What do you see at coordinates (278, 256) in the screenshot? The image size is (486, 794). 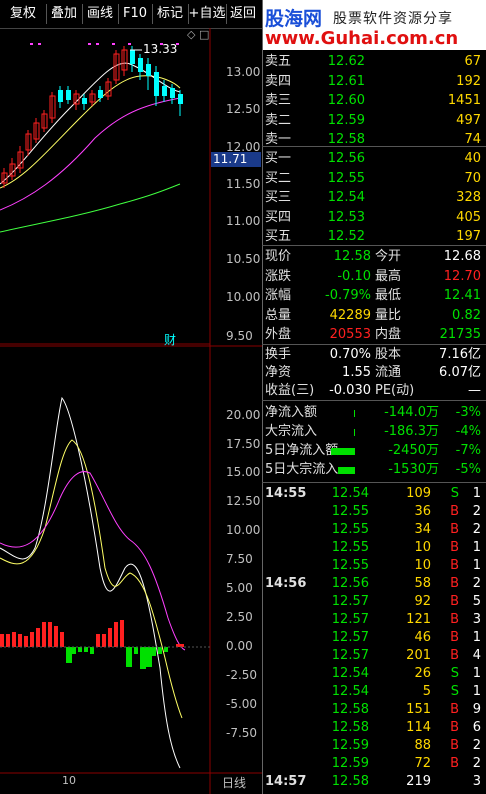 I see `stat-label: 现价` at bounding box center [278, 256].